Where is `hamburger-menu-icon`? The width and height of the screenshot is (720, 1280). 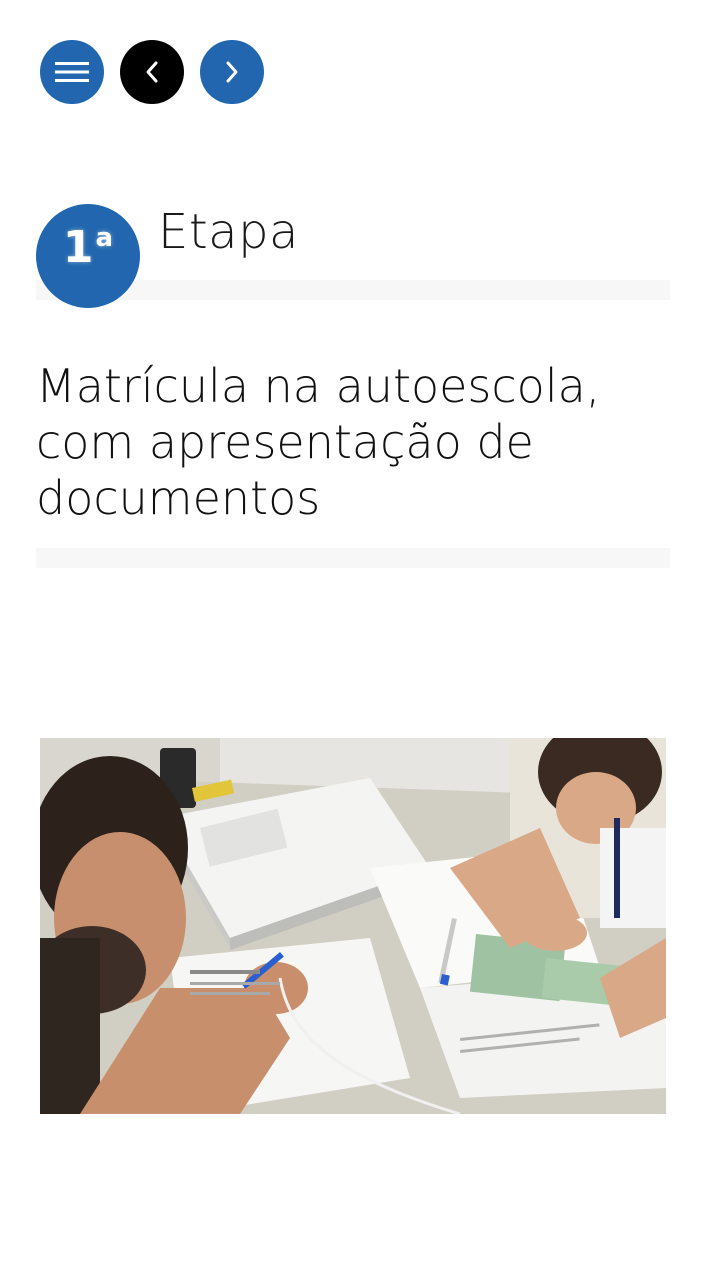
hamburger-menu-icon is located at coordinates (72, 72).